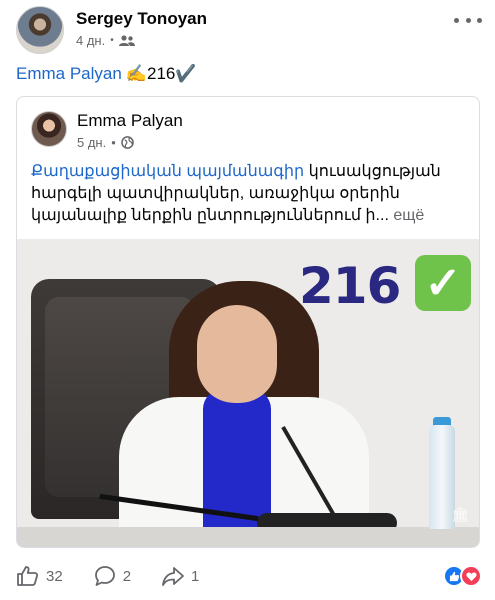 This screenshot has height=600, width=495. What do you see at coordinates (91, 142) in the screenshot?
I see `shared-post-time: 5 дн.` at bounding box center [91, 142].